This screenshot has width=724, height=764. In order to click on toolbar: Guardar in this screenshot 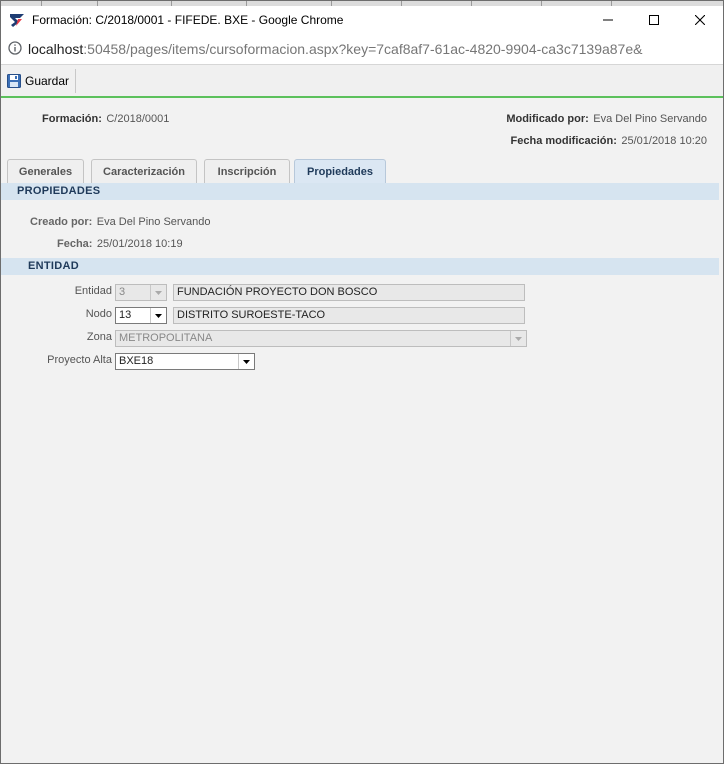, I will do `click(362, 80)`.